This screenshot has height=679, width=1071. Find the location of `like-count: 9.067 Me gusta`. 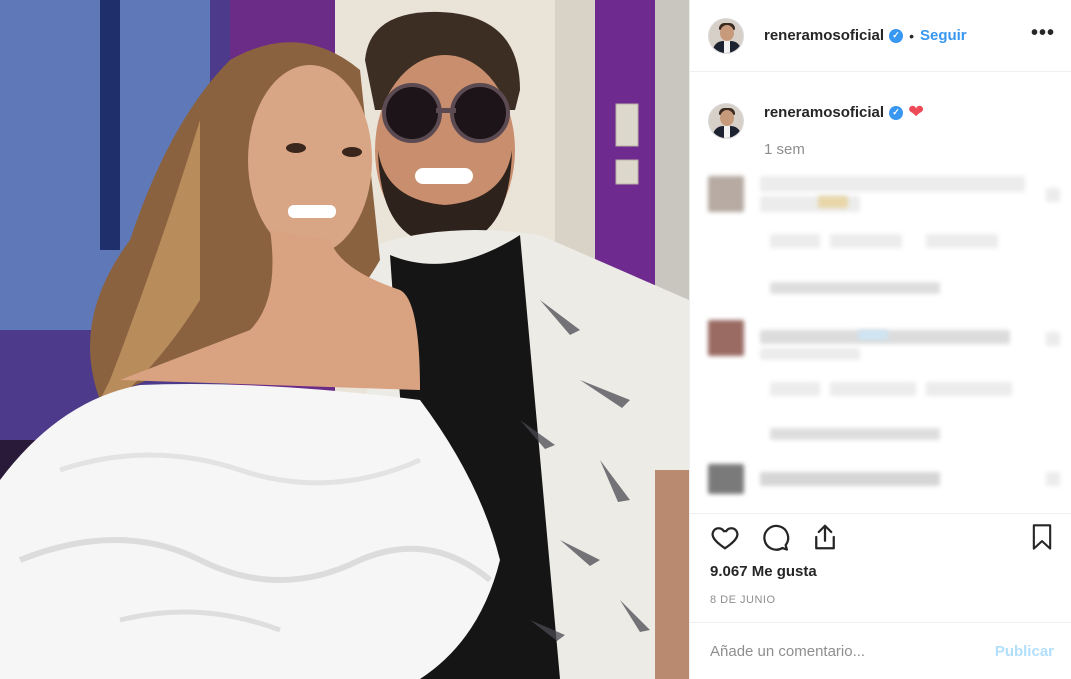

like-count: 9.067 Me gusta is located at coordinates (763, 571).